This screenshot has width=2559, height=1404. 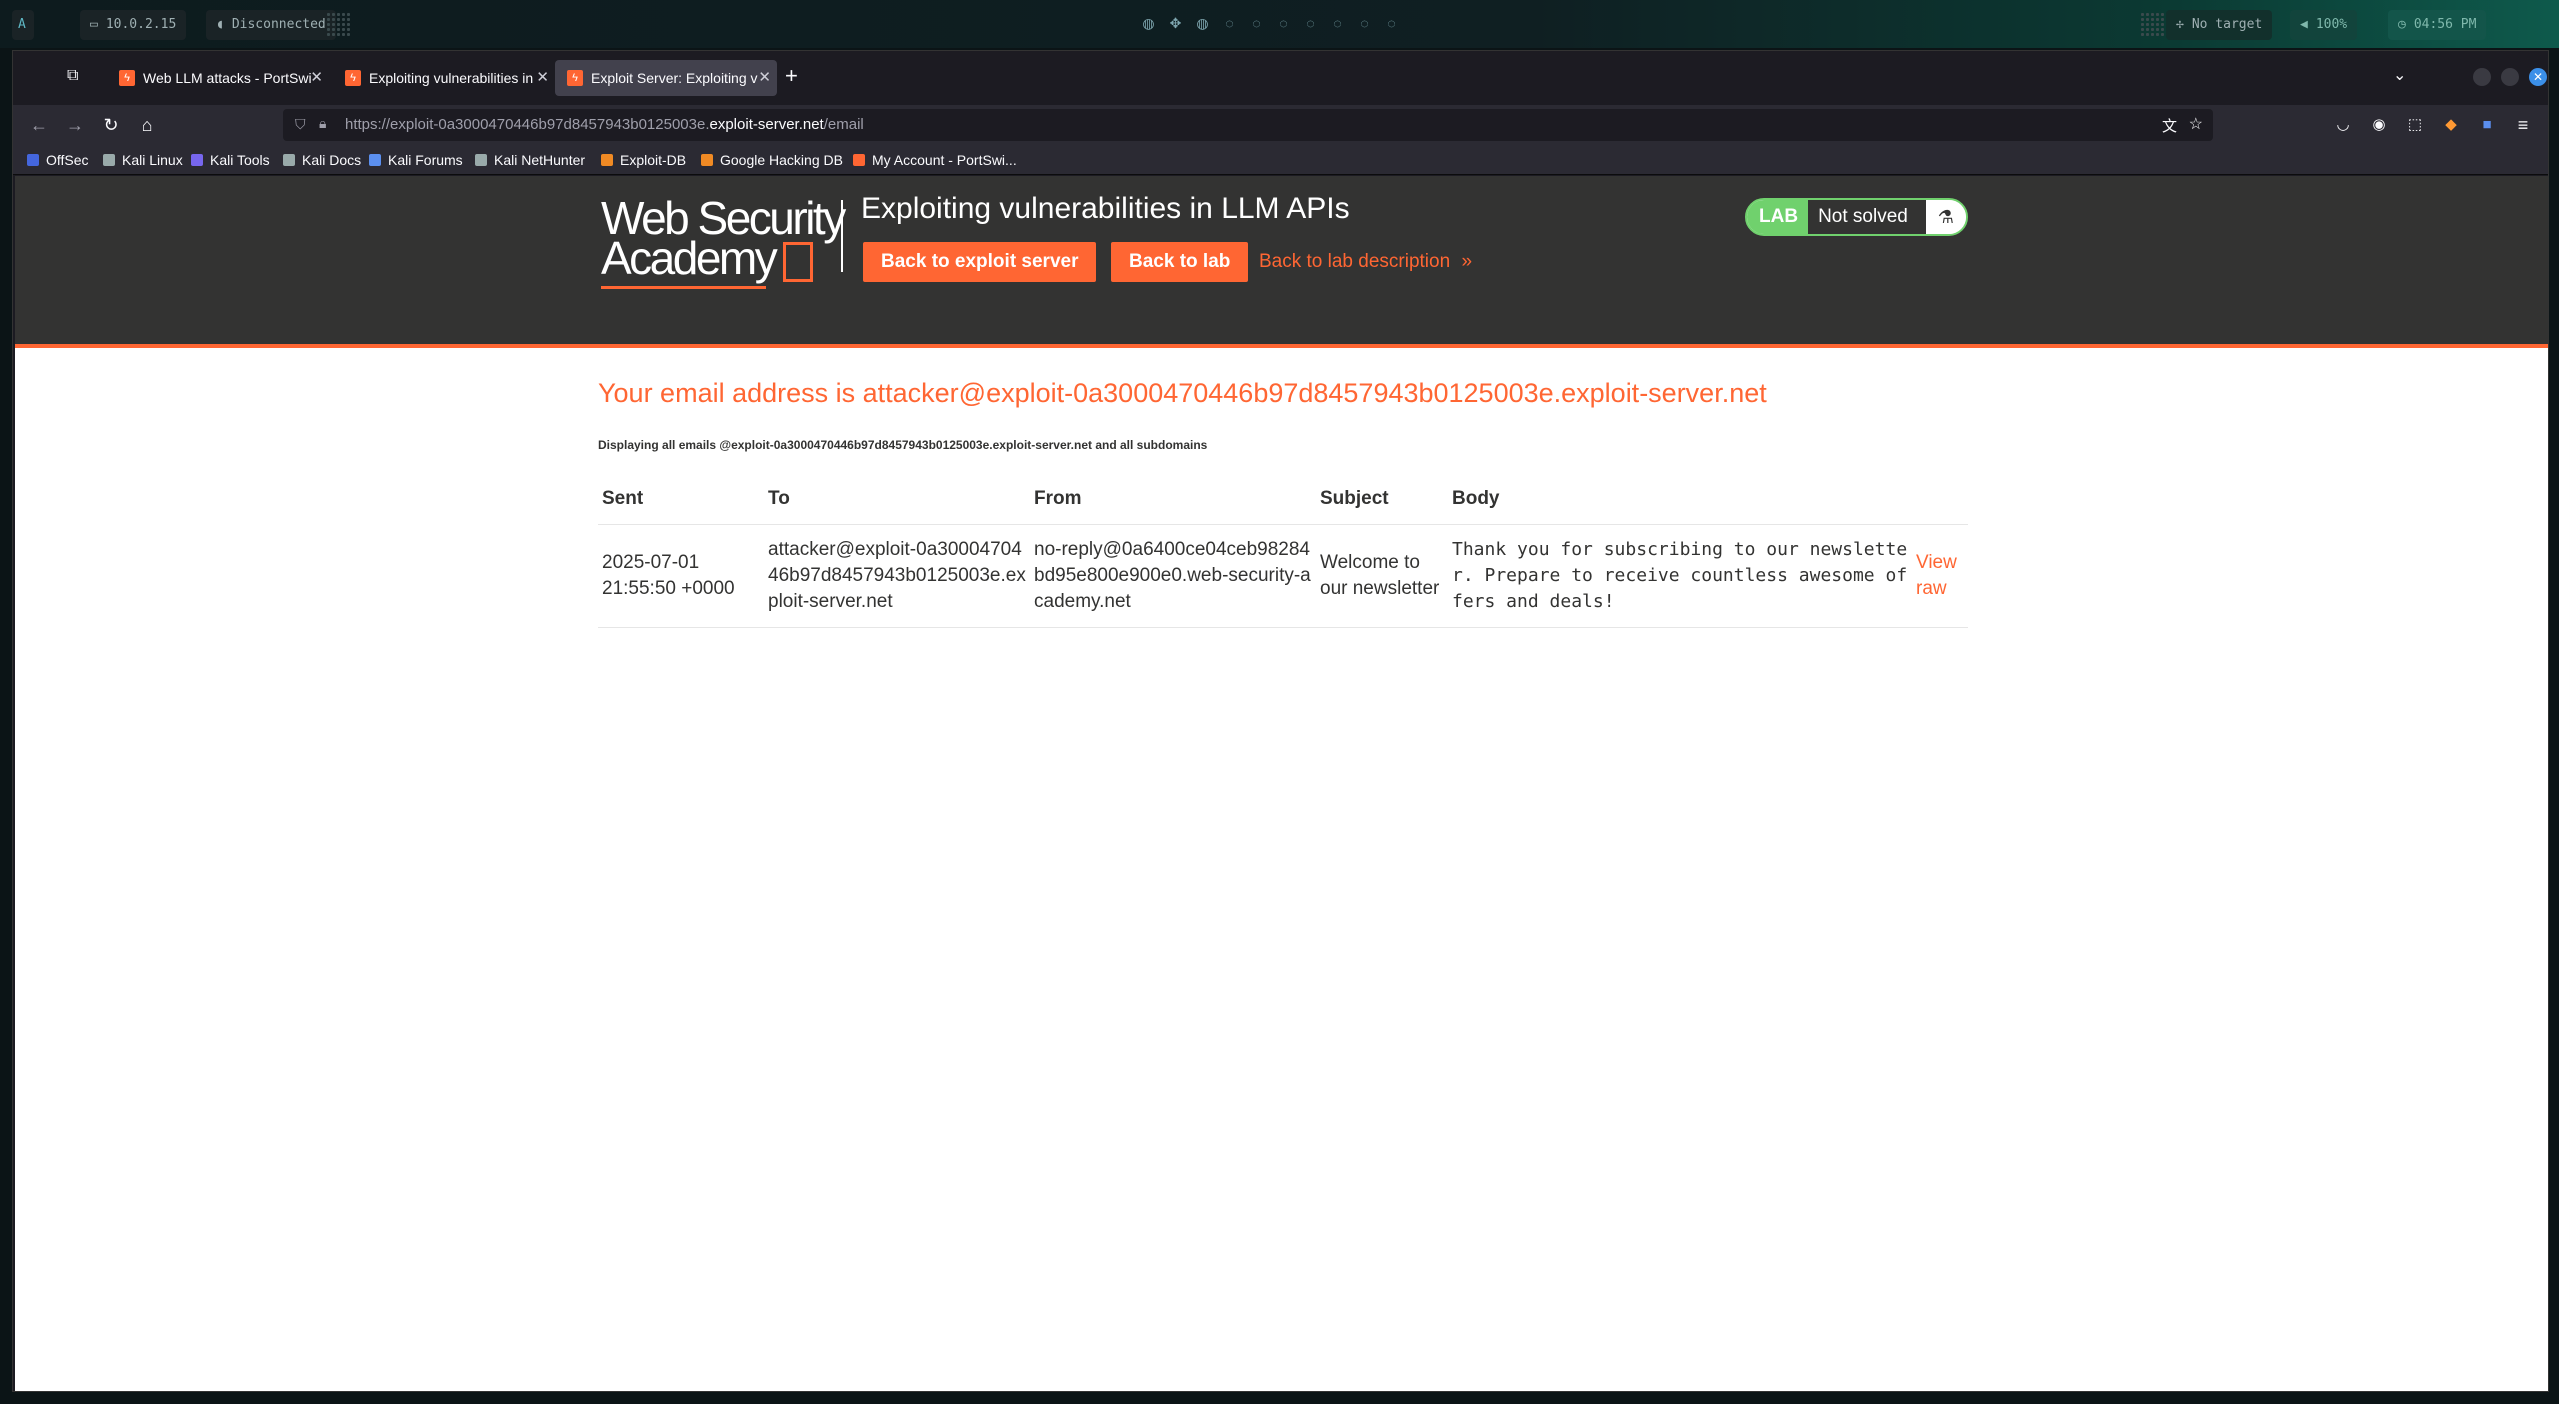 What do you see at coordinates (1867, 217) in the screenshot?
I see `lab-status: Not solved` at bounding box center [1867, 217].